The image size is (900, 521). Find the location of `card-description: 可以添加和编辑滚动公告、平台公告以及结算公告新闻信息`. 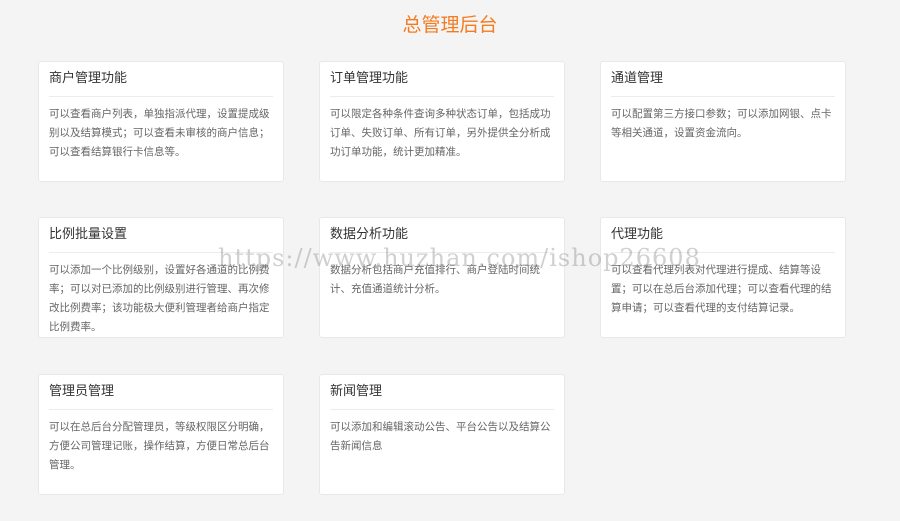

card-description: 可以添加和编辑滚动公告、平台公告以及结算公告新闻信息 is located at coordinates (440, 436).